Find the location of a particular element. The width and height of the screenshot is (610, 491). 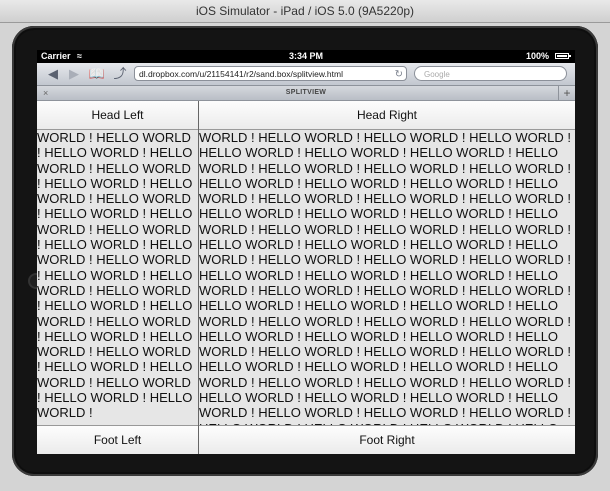

tab-bar: × SPLITVIEW + is located at coordinates (306, 93).